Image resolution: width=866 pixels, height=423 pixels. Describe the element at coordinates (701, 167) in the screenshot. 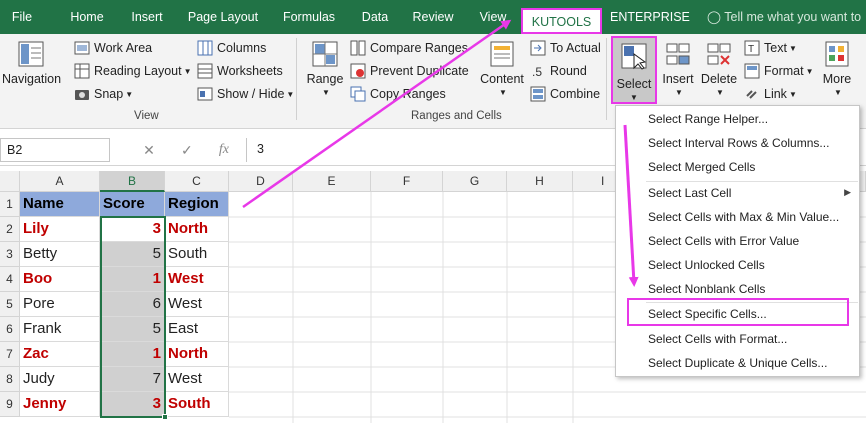

I see `menu-item-select-merged-cells: Select Merged Cells` at that location.